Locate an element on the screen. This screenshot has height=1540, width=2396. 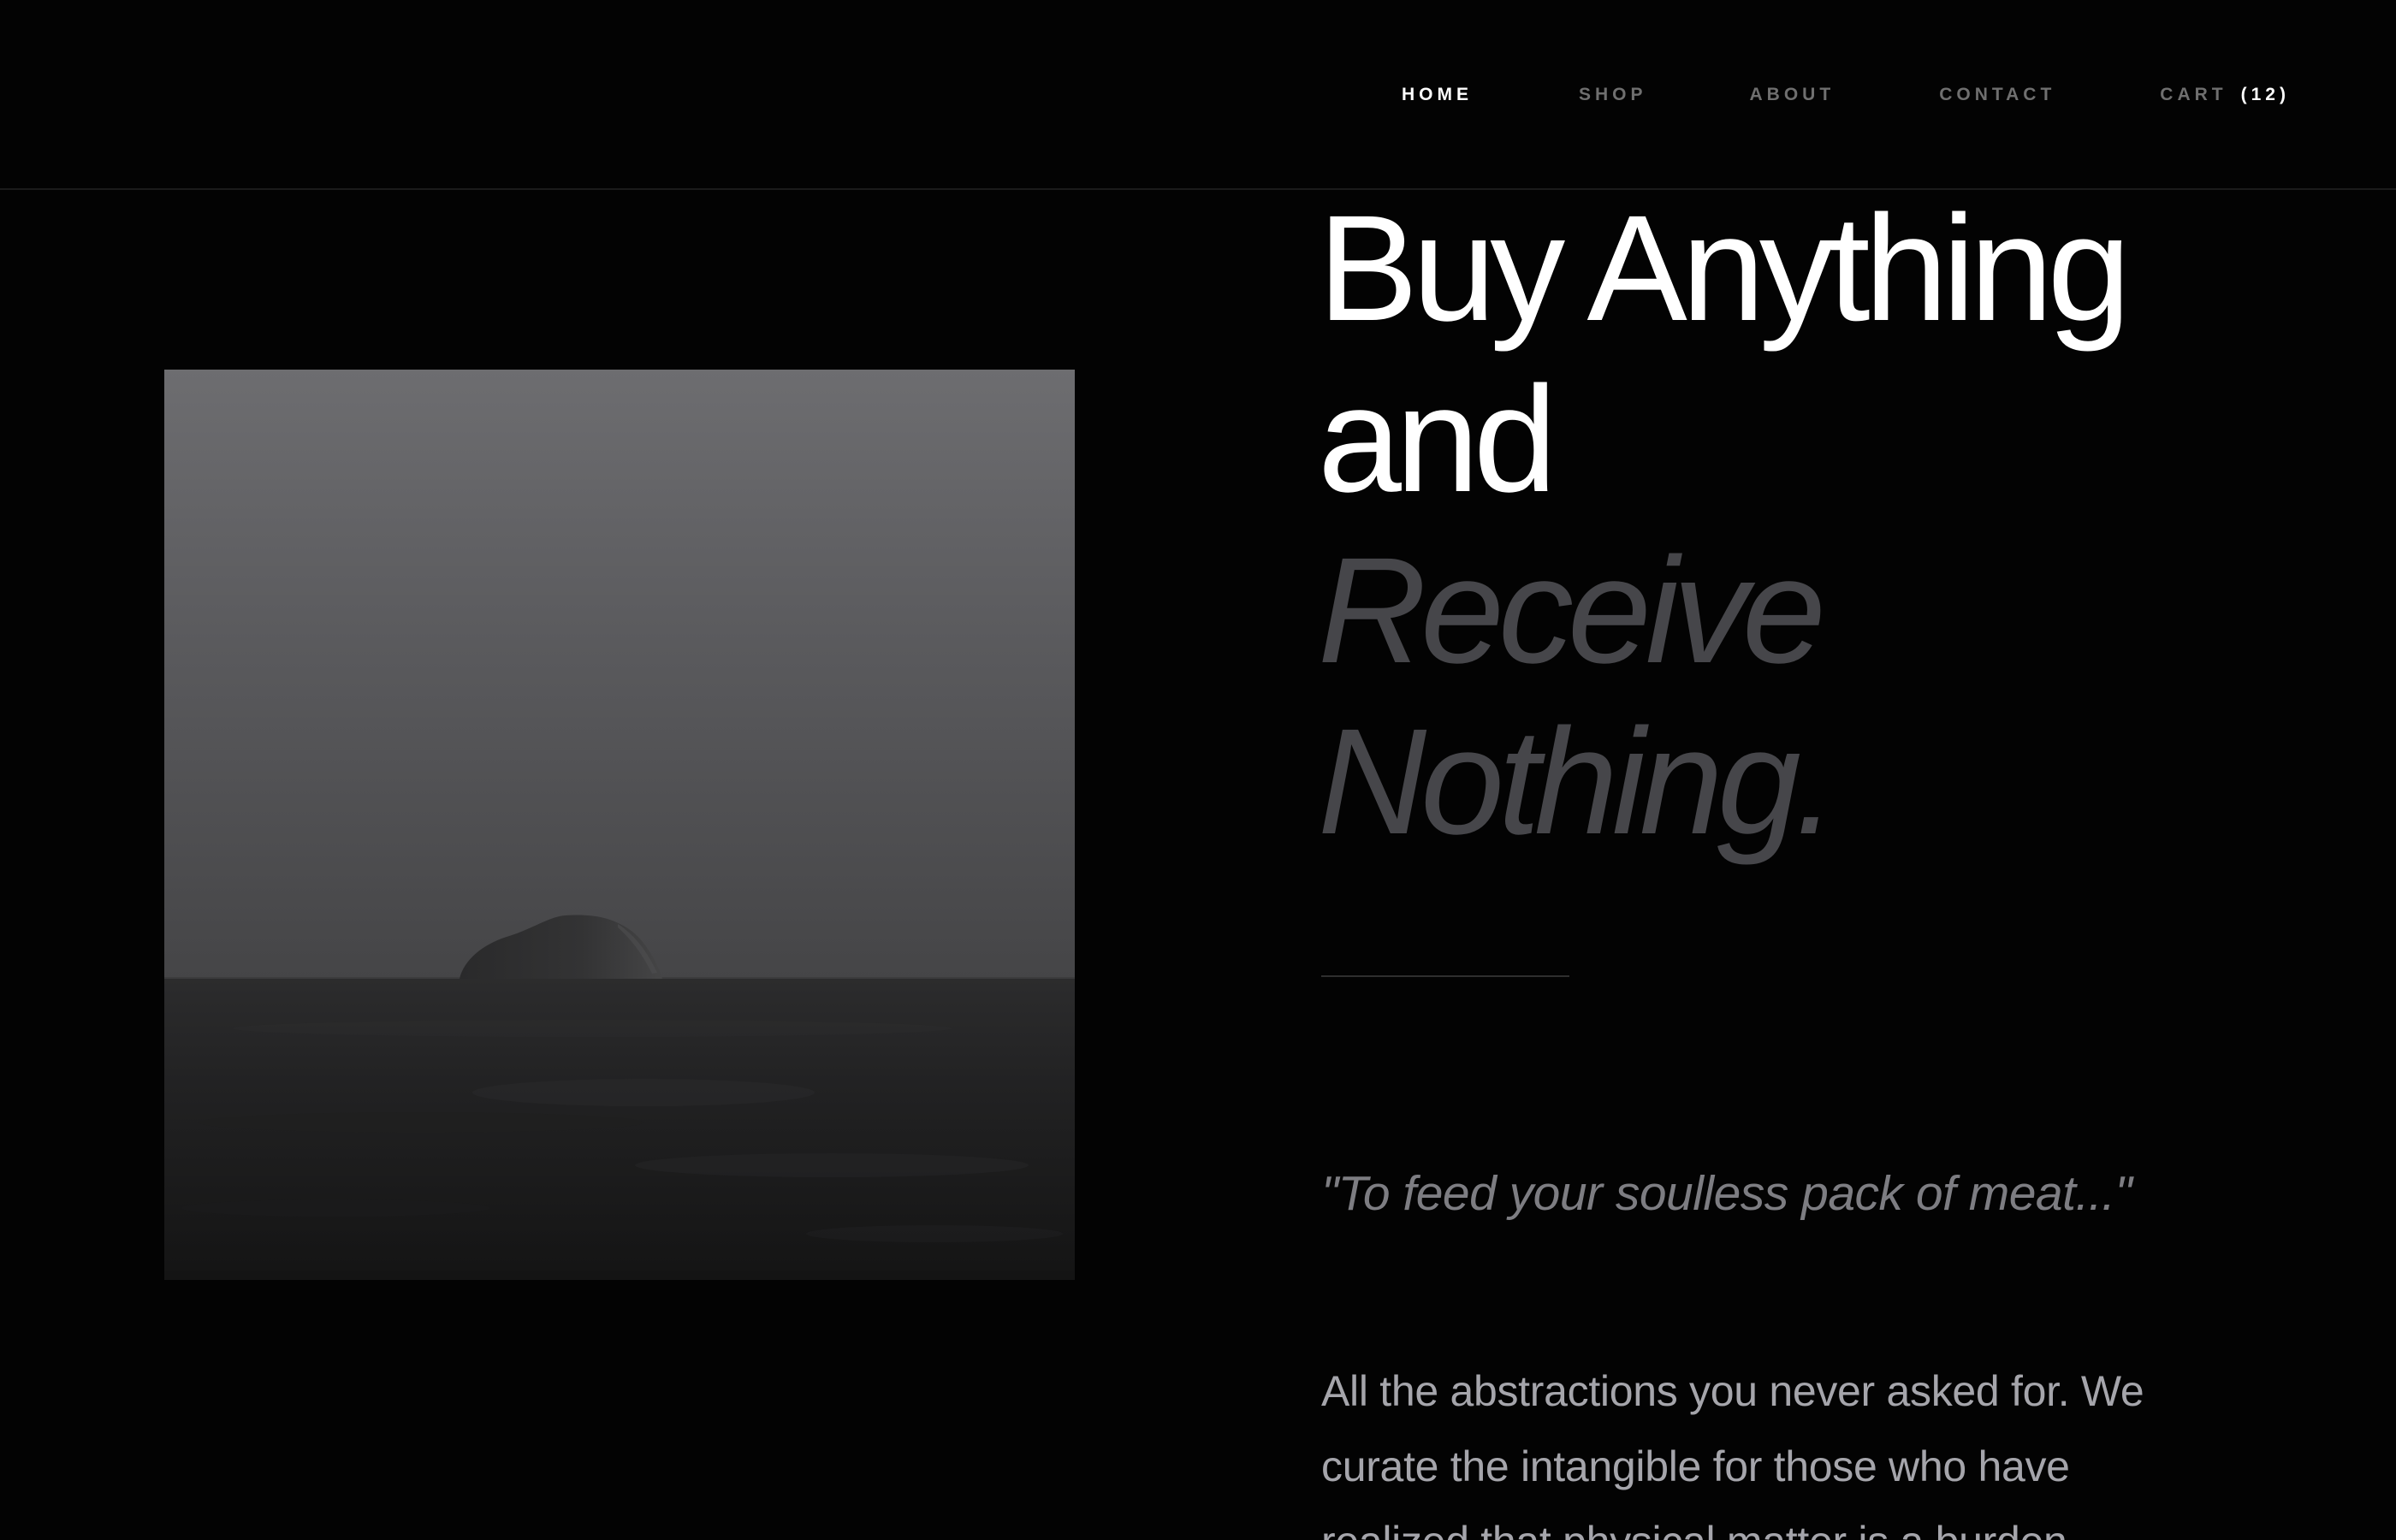
description-line-2: curate the intangible for those who have is located at coordinates (1695, 1466).